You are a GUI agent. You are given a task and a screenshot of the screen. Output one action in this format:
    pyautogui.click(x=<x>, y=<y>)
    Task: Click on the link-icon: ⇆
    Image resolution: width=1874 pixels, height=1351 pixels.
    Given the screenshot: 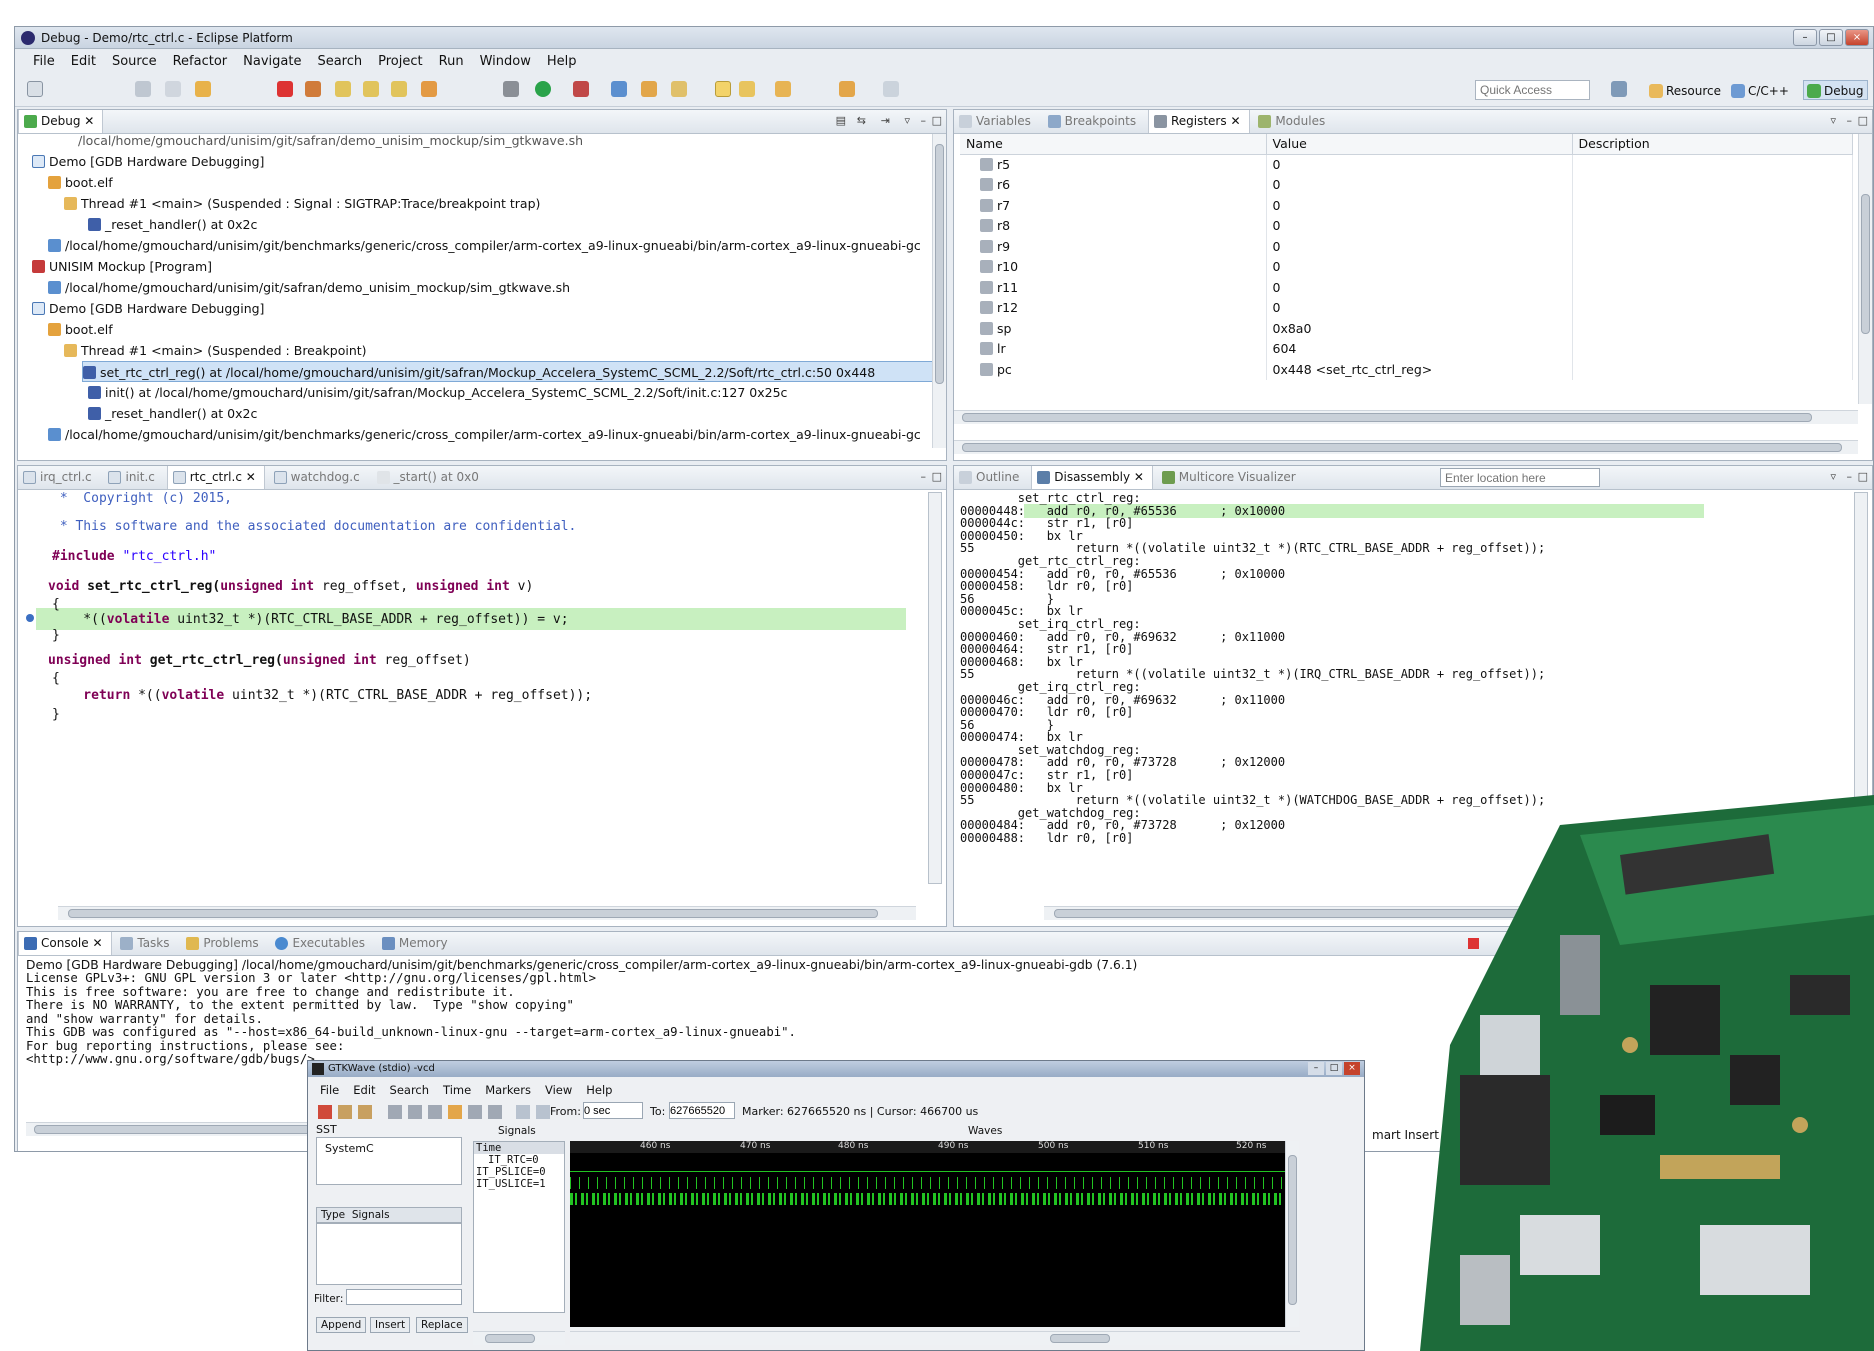 What is the action you would take?
    pyautogui.click(x=861, y=120)
    